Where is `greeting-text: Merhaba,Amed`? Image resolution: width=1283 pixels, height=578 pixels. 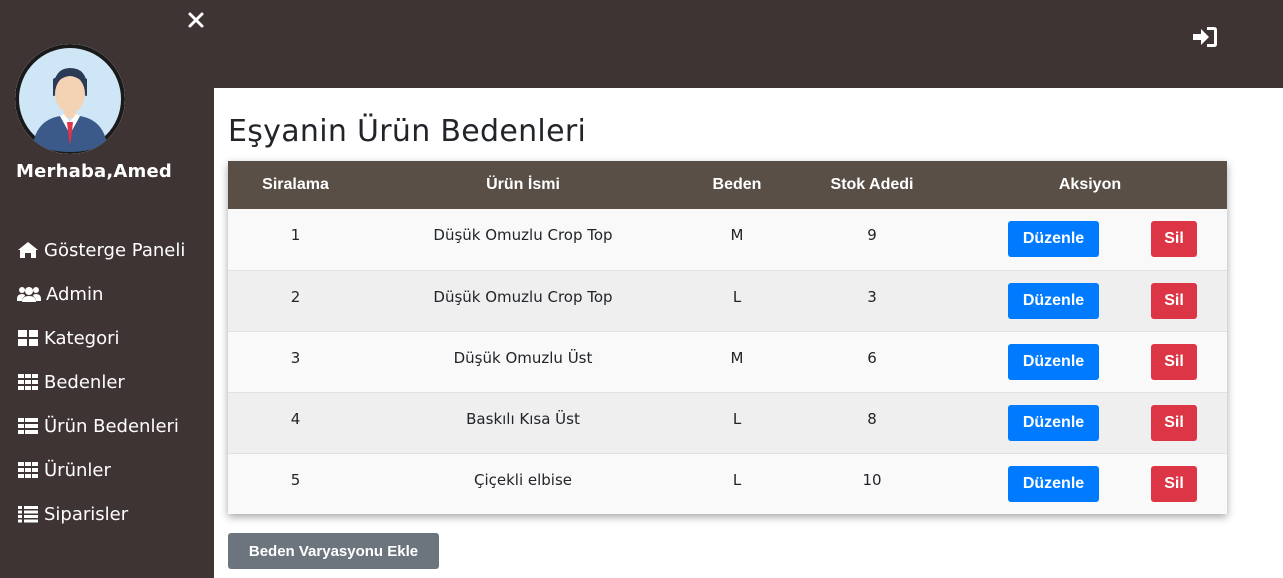 greeting-text: Merhaba,Amed is located at coordinates (94, 171).